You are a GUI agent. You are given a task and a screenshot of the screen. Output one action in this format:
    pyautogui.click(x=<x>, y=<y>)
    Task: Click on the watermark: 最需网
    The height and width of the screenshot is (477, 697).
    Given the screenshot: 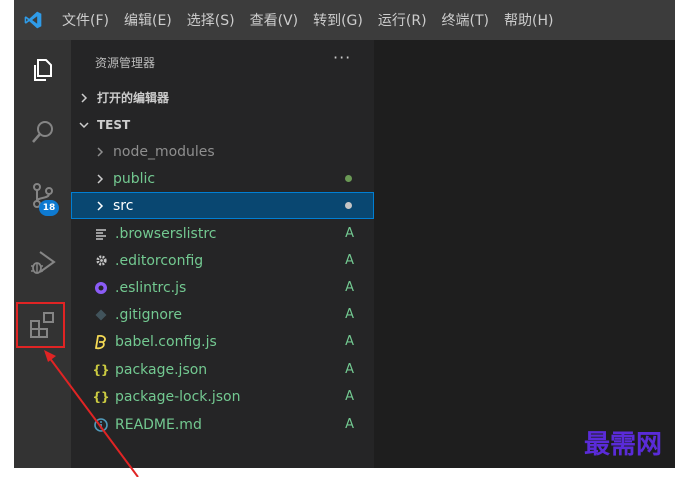 What is the action you would take?
    pyautogui.click(x=623, y=445)
    